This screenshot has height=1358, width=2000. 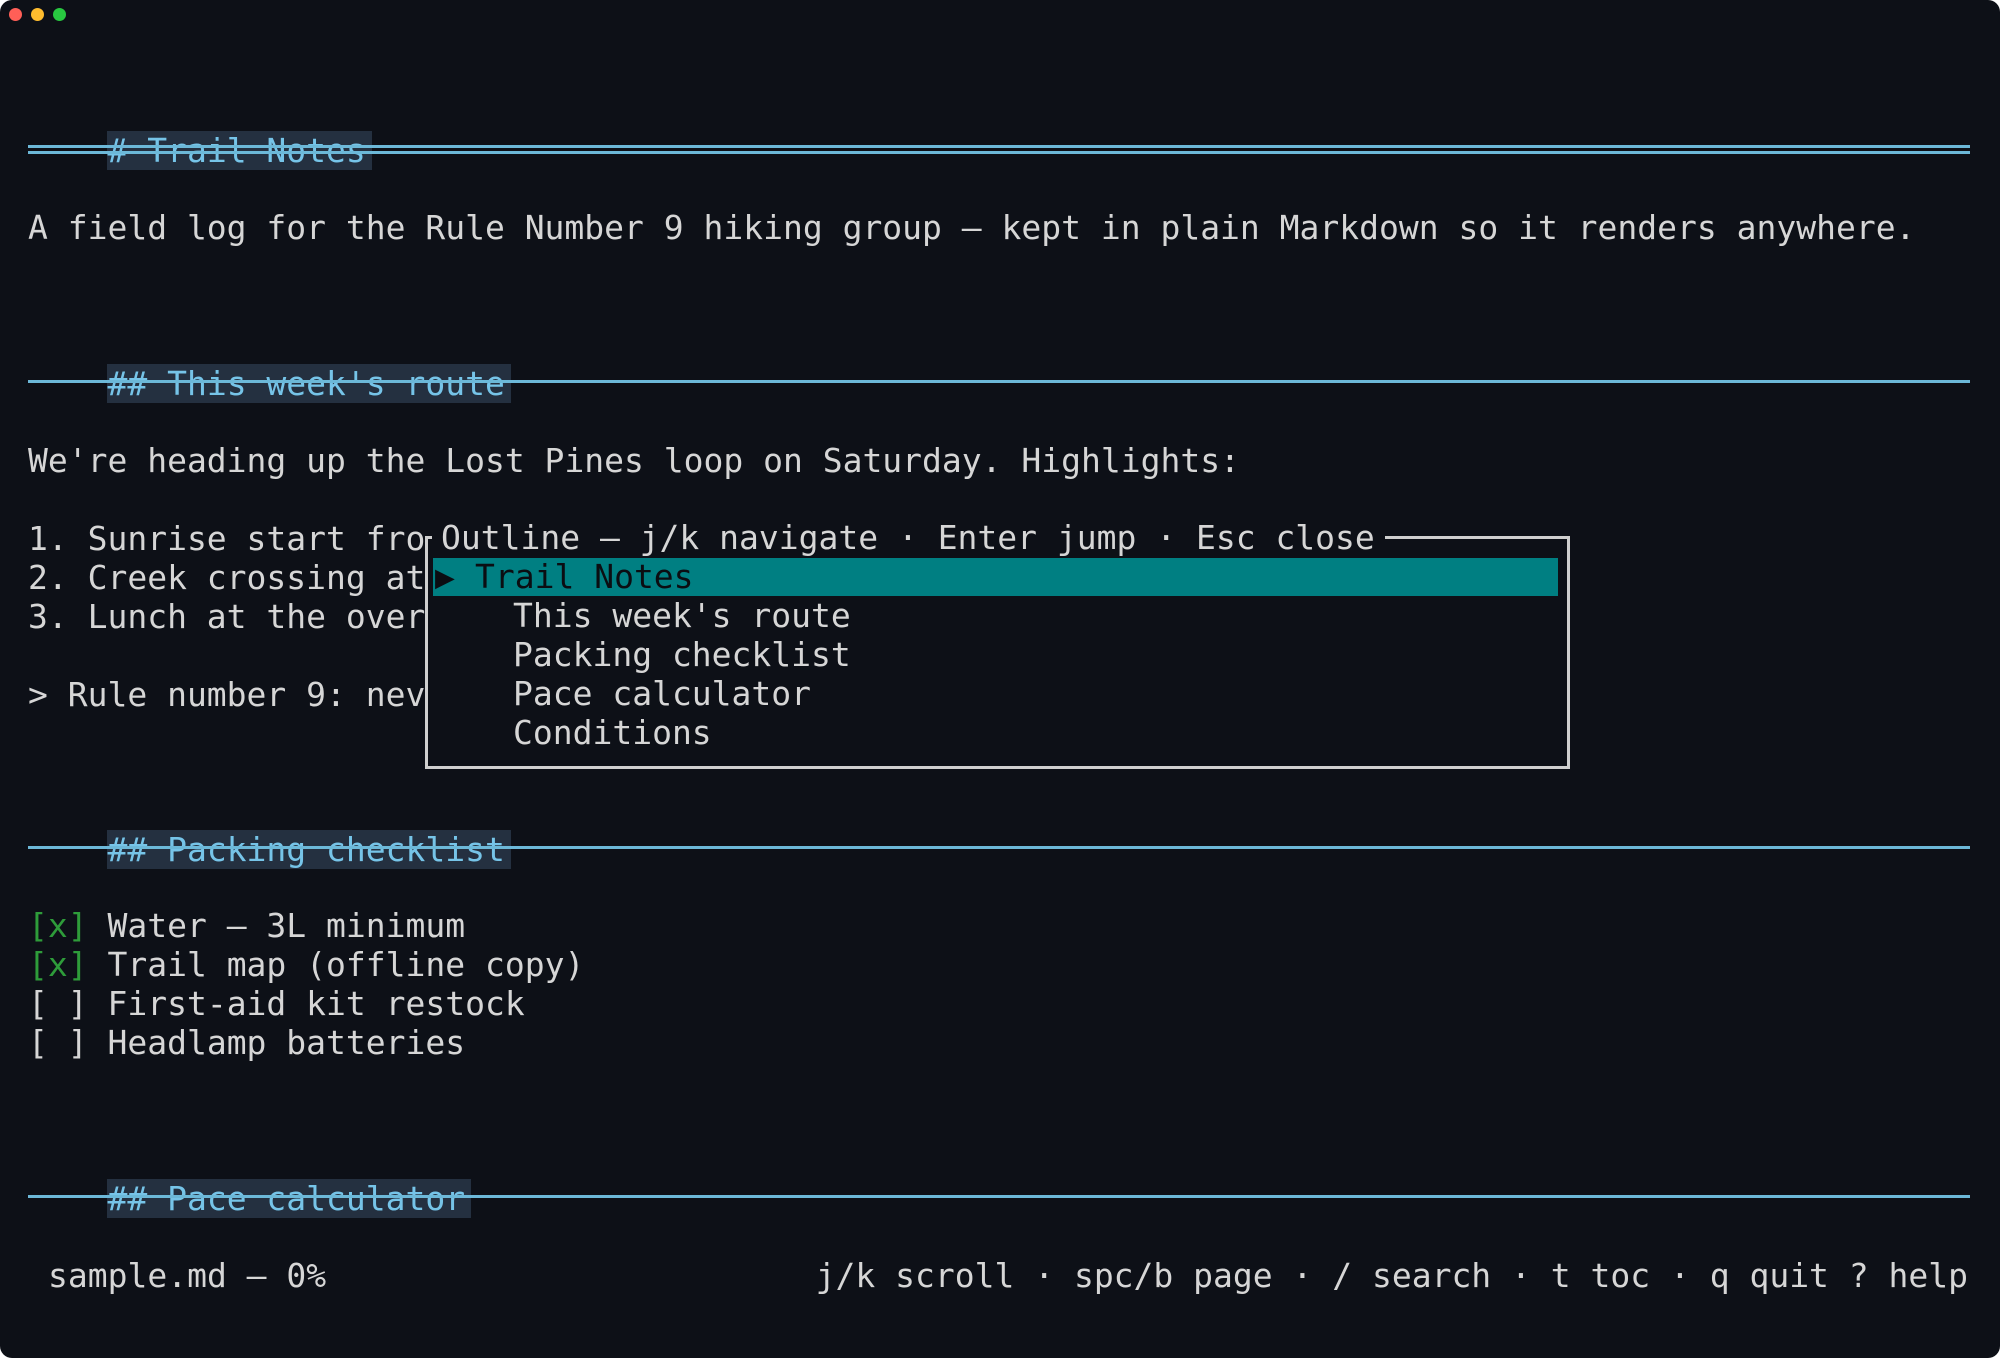 What do you see at coordinates (309, 383) in the screenshot?
I see `h2-route-text: ## This week's route` at bounding box center [309, 383].